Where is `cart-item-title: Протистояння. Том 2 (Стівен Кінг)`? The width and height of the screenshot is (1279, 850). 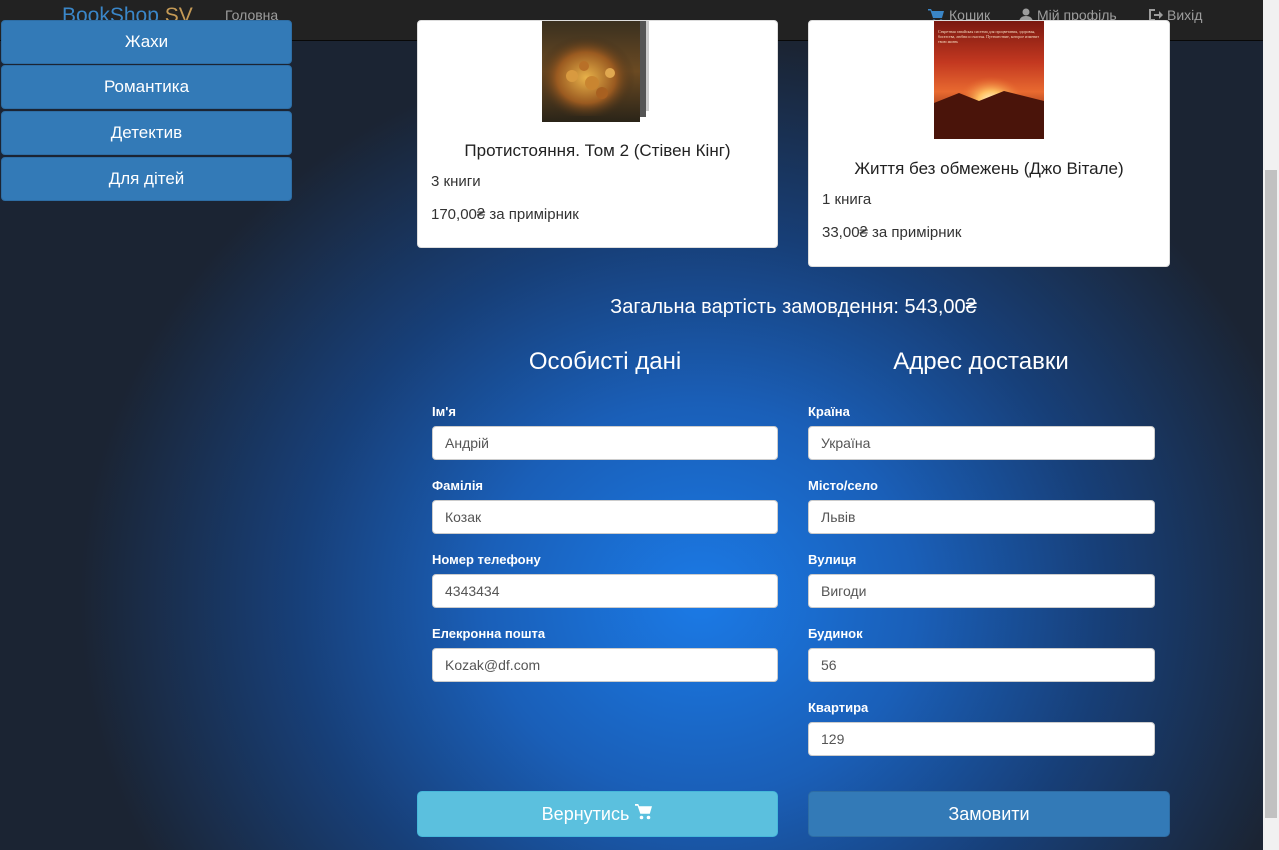 cart-item-title: Протистояння. Том 2 (Стівен Кінг) is located at coordinates (597, 150).